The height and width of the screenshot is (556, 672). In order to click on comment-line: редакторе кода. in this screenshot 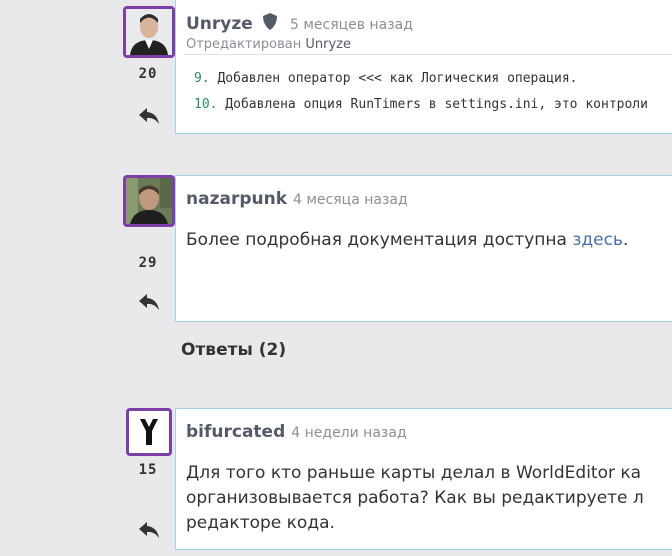, I will do `click(260, 523)`.